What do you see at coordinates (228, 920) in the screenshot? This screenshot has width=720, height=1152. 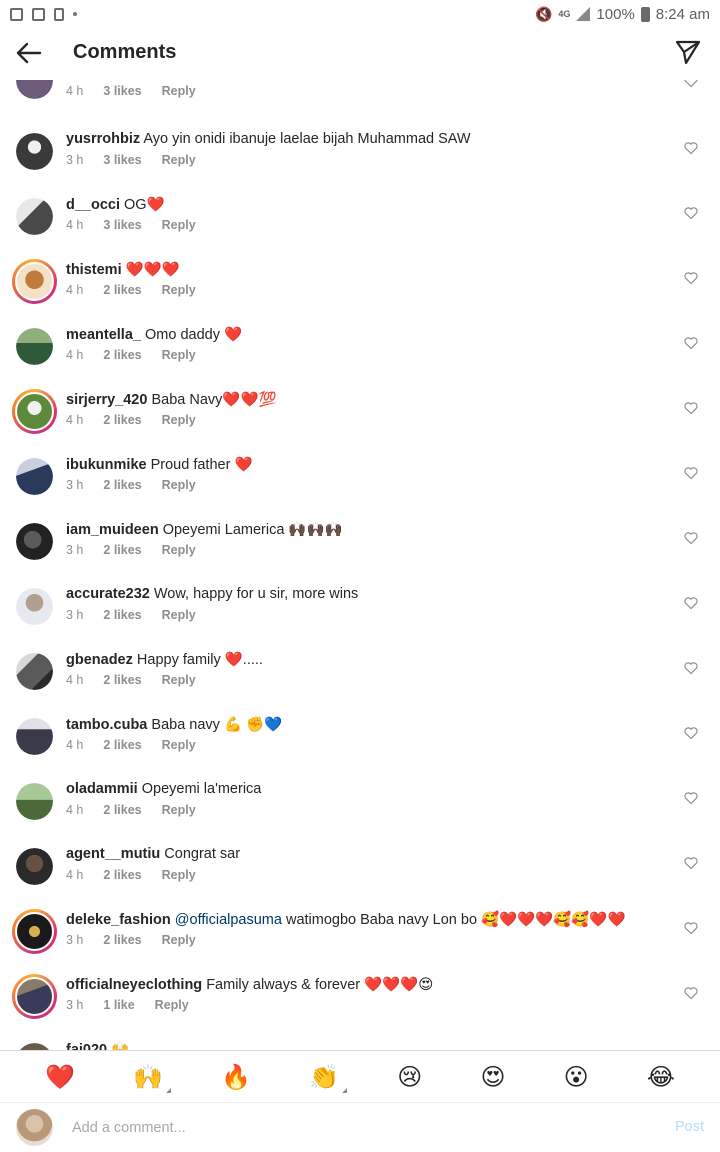 I see `comment-mention: @officialpasuma` at bounding box center [228, 920].